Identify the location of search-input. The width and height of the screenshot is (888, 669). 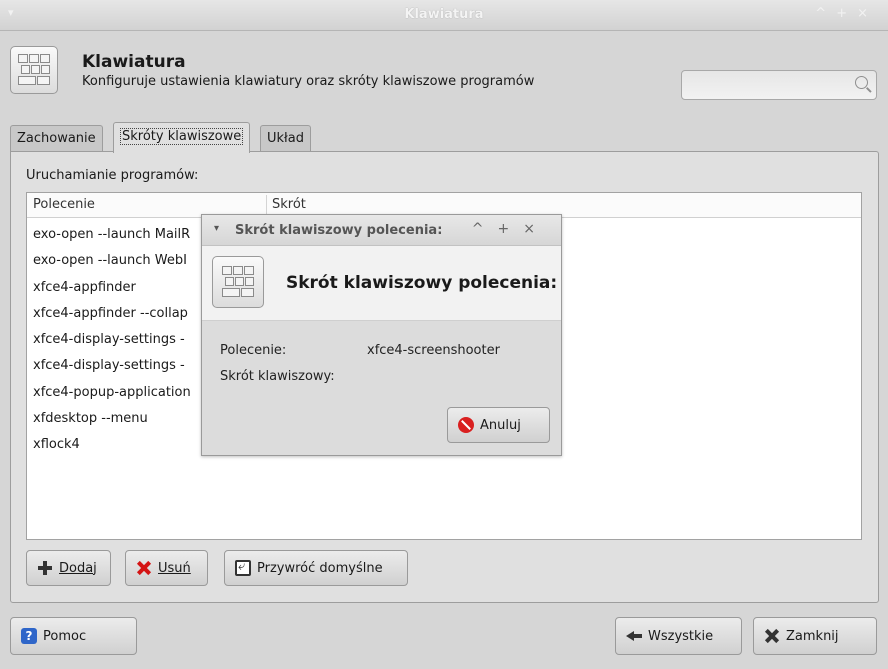
(779, 85).